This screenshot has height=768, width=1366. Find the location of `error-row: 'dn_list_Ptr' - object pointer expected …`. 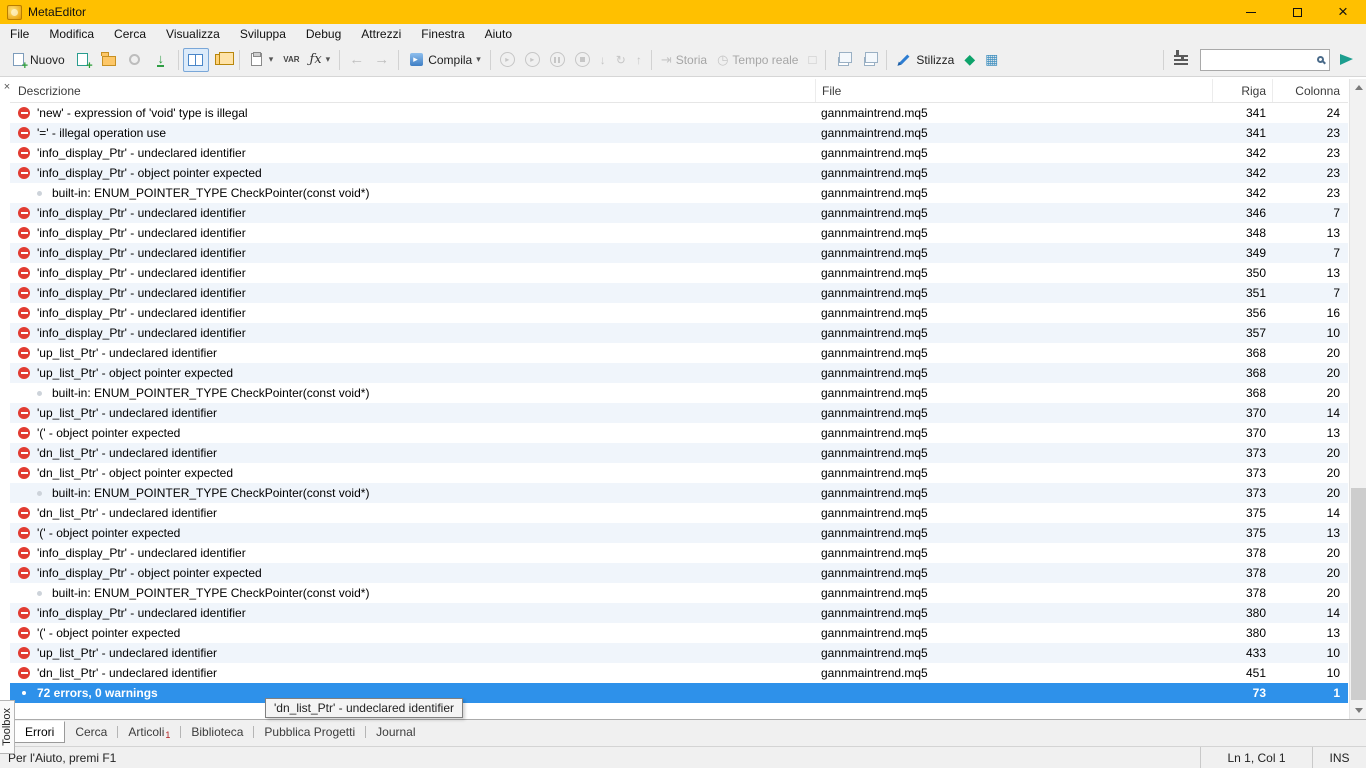

error-row: 'dn_list_Ptr' - object pointer expected … is located at coordinates (679, 473).